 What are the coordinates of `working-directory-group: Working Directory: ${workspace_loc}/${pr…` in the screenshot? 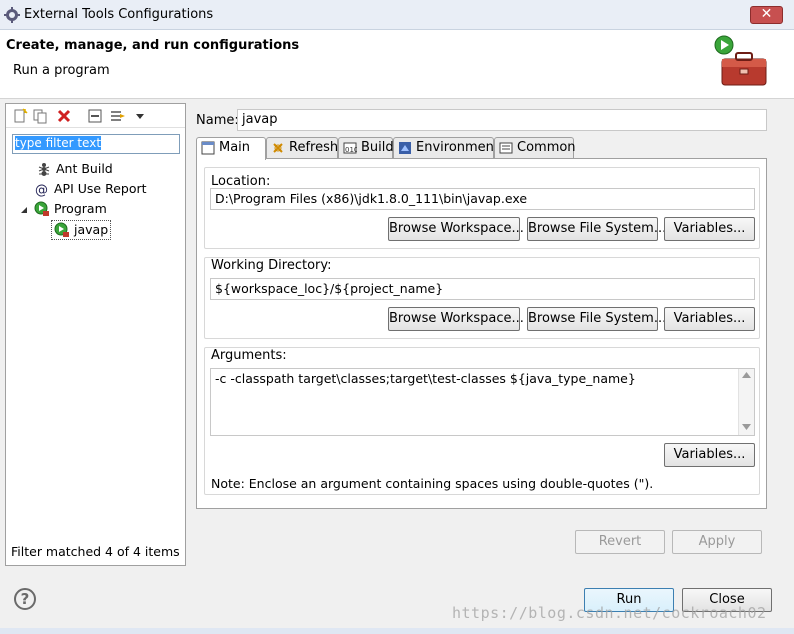 It's located at (482, 298).